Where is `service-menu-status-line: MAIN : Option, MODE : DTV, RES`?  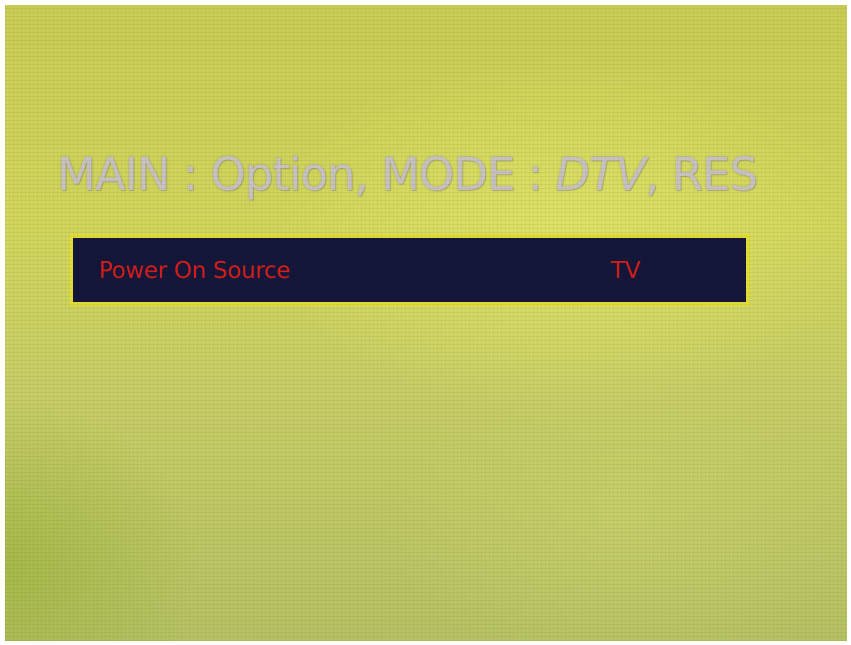 service-menu-status-line: MAIN : Option, MODE : DTV, RES is located at coordinates (407, 174).